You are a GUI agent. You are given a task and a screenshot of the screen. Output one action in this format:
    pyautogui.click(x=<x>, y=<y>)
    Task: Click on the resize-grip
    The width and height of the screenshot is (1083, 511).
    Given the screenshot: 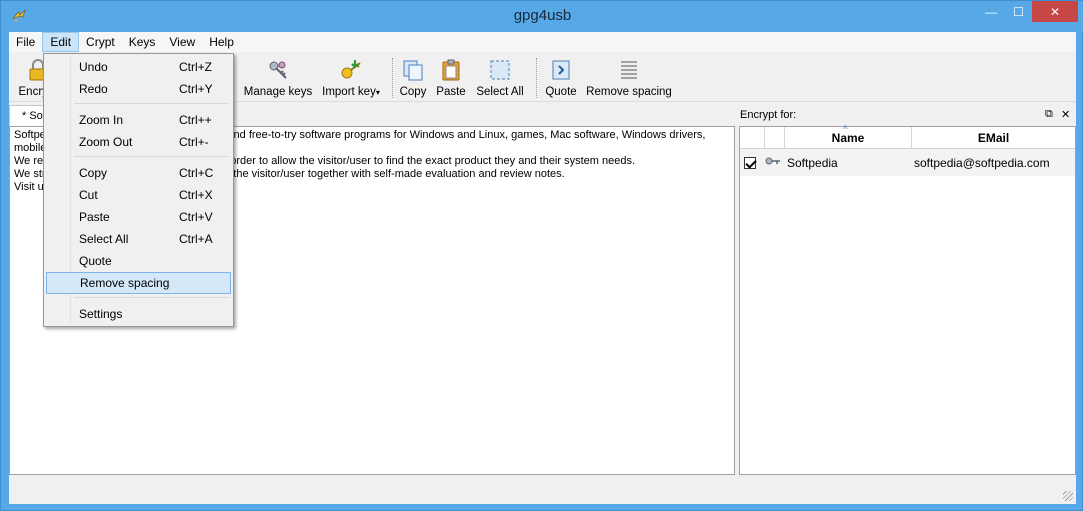 What is the action you would take?
    pyautogui.click(x=1068, y=496)
    